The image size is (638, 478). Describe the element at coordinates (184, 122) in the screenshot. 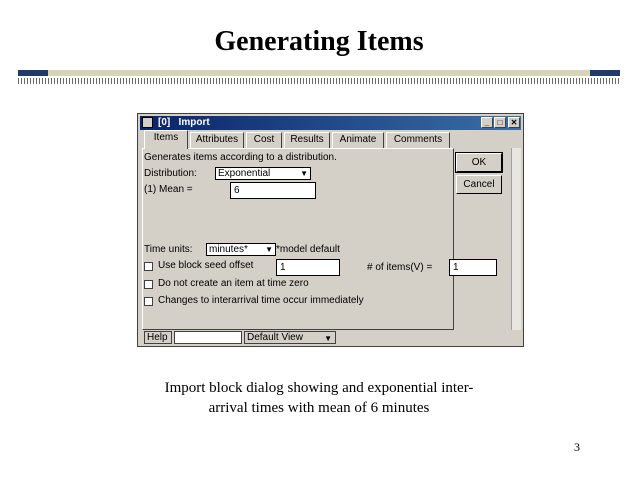

I see `dialog-title: [0] Import` at that location.